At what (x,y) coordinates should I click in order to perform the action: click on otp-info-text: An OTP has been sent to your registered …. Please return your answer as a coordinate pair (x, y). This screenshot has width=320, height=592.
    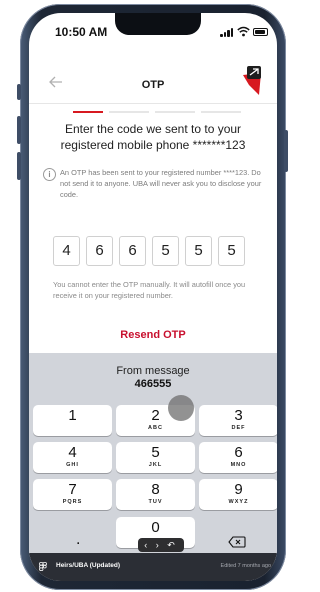
    Looking at the image, I should click on (161, 183).